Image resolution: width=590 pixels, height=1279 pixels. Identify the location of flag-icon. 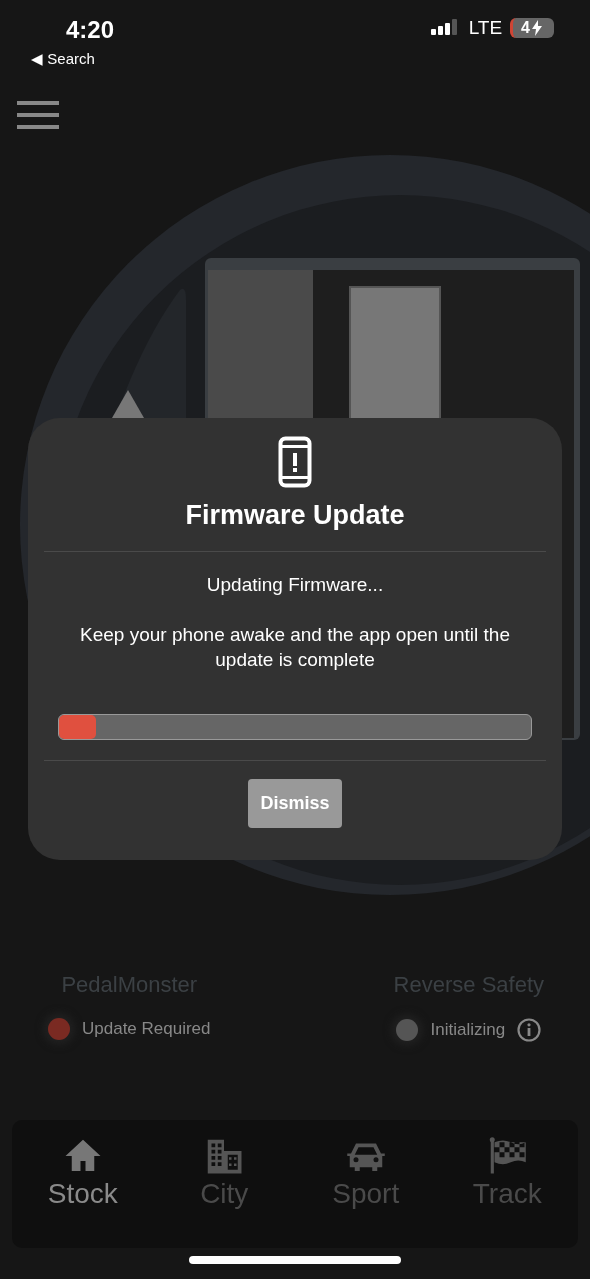
(507, 1156).